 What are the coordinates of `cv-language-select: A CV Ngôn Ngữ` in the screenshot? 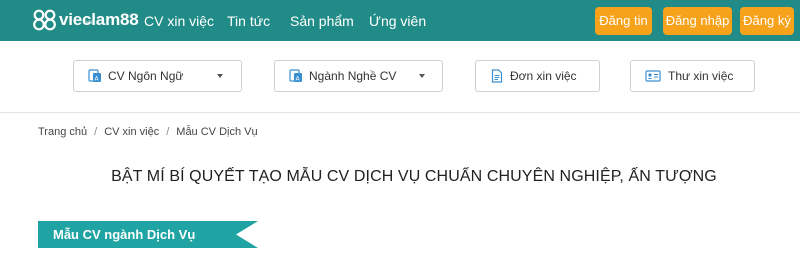 It's located at (157, 76).